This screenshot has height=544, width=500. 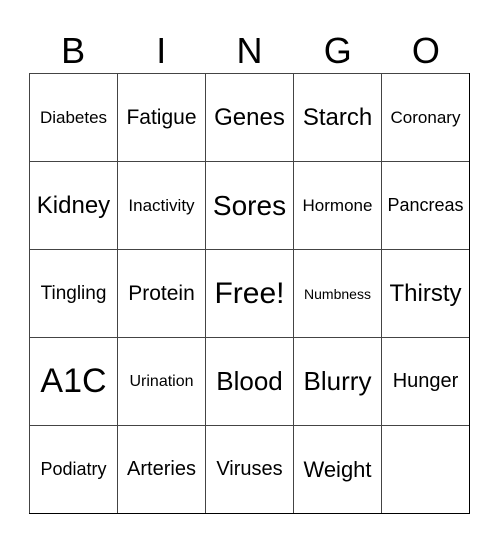 I want to click on bingo-cell: Coronary, so click(x=425, y=117).